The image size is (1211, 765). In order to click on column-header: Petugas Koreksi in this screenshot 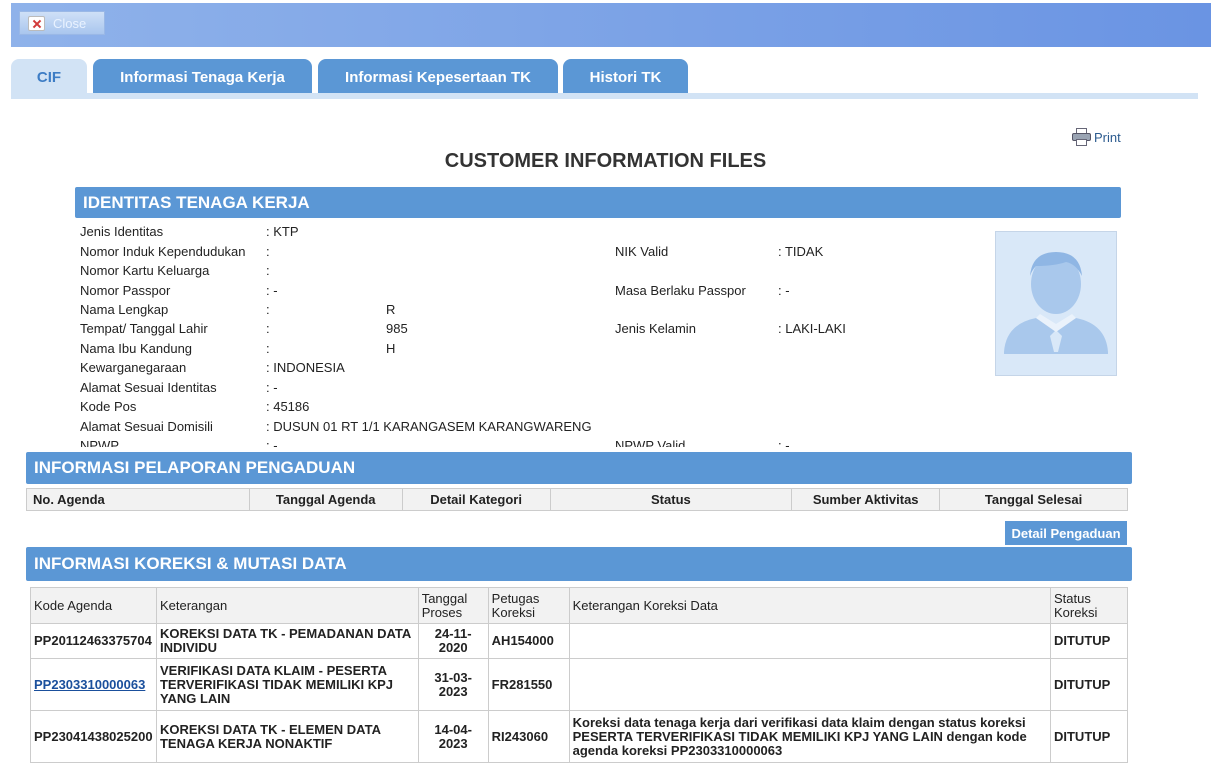, I will do `click(528, 605)`.